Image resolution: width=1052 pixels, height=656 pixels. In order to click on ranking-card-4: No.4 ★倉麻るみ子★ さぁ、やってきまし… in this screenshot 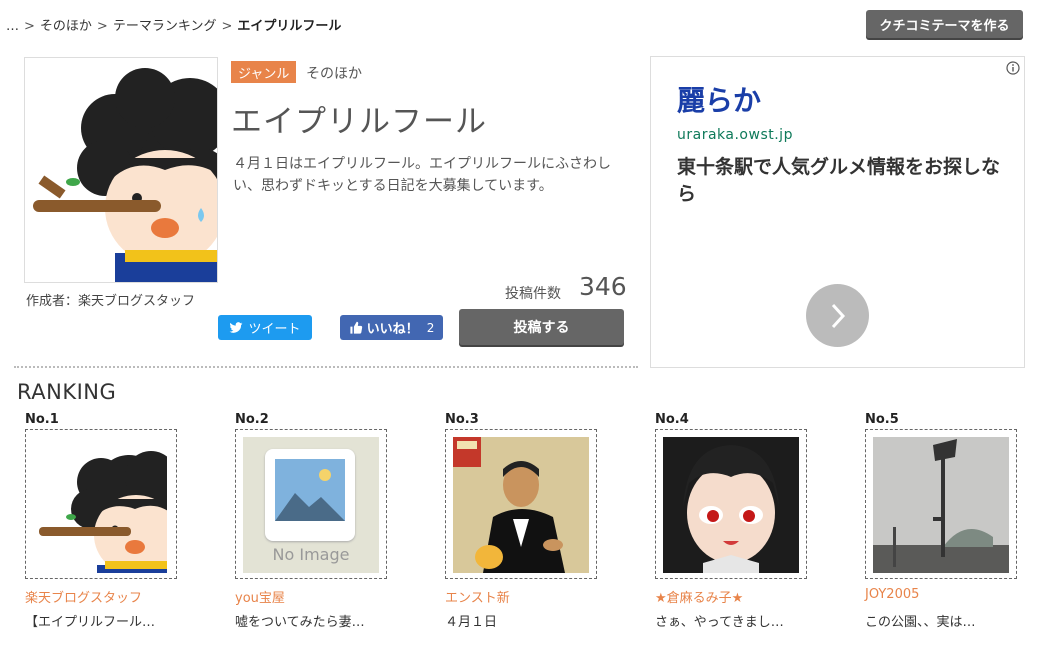, I will do `click(735, 532)`.